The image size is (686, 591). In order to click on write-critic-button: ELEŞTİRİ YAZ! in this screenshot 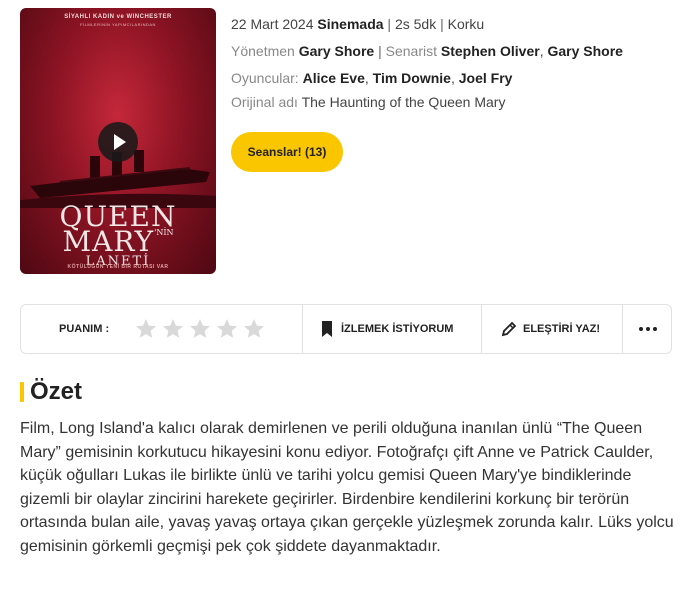, I will do `click(550, 329)`.